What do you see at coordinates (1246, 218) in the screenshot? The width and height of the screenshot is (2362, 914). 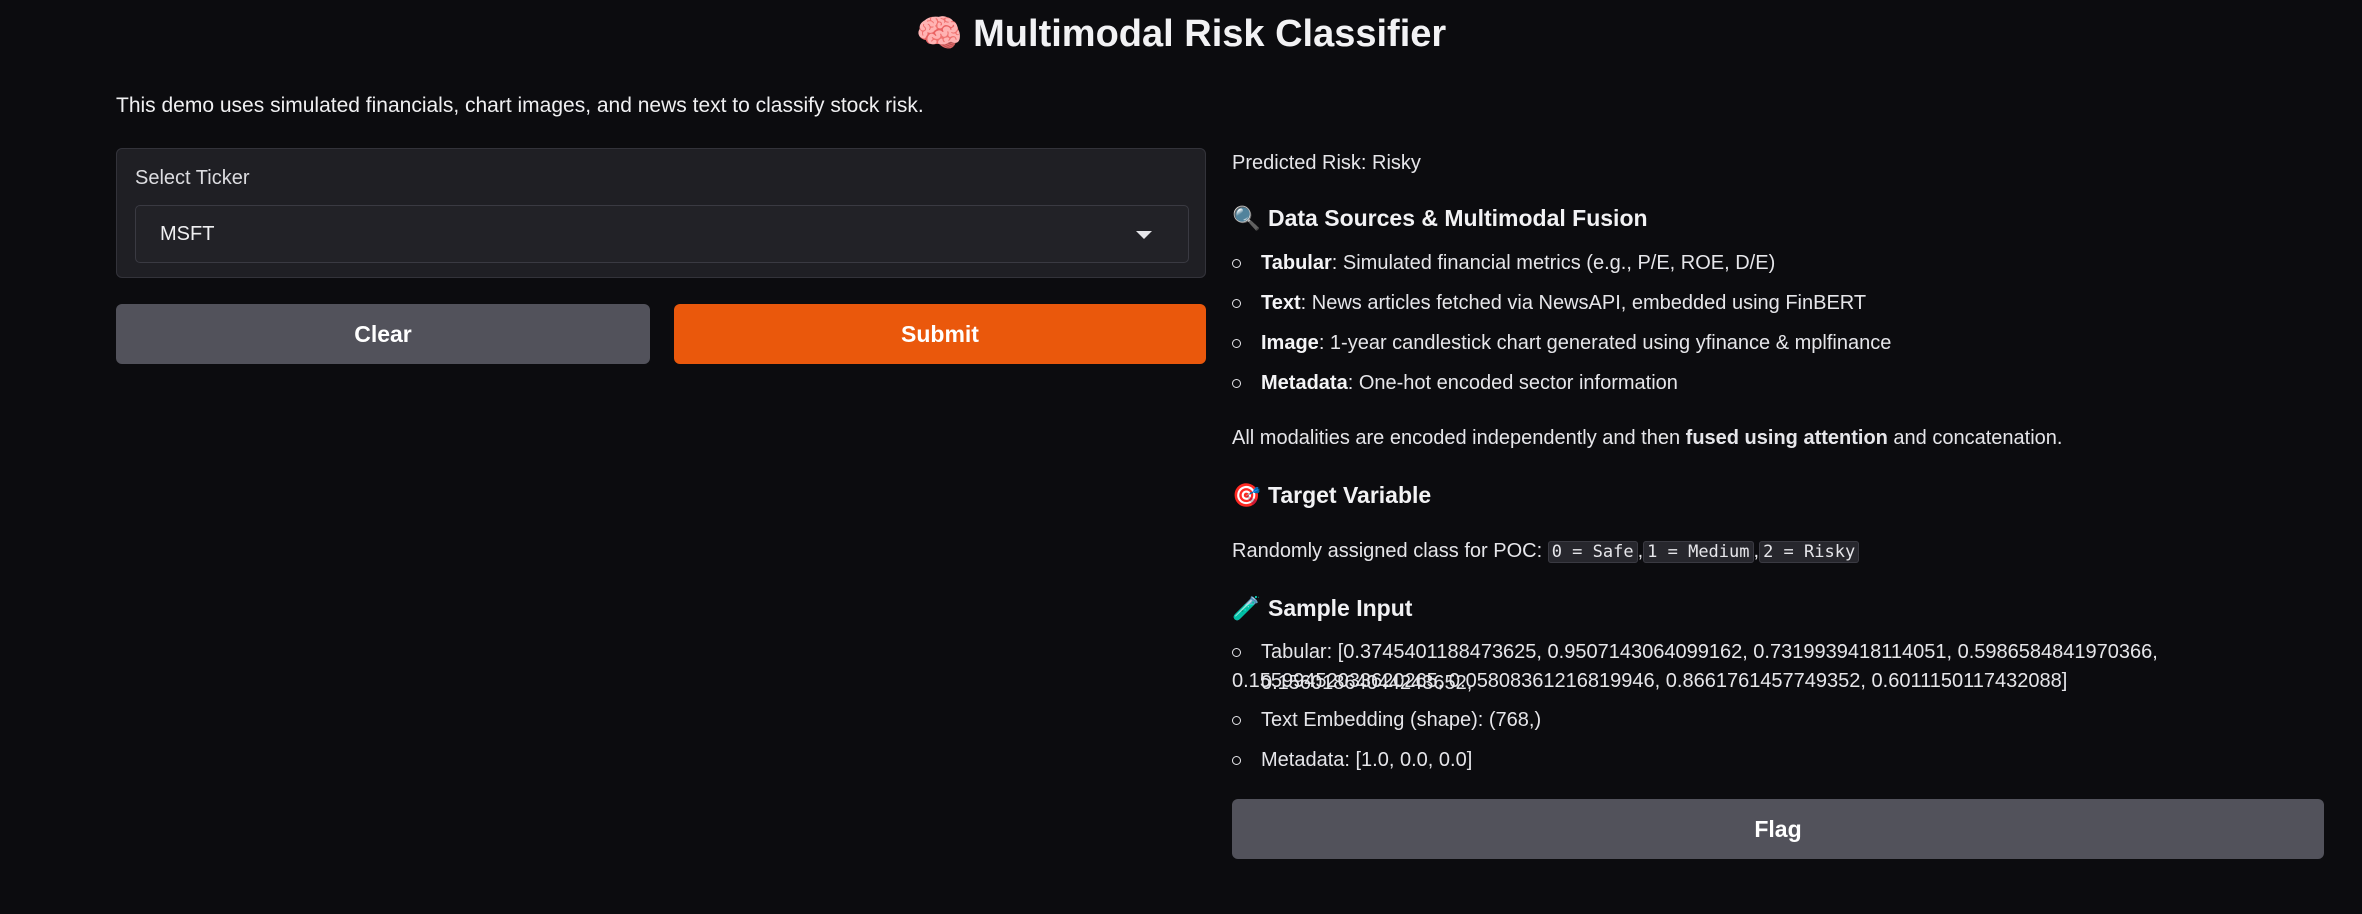 I see `magnifier-icon: 🔍` at bounding box center [1246, 218].